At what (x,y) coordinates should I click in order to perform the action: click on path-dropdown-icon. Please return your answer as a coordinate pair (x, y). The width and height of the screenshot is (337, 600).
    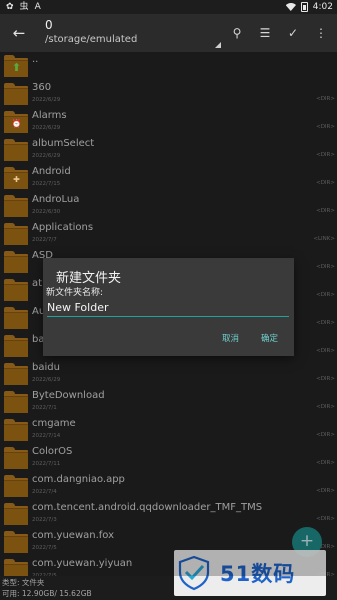
    Looking at the image, I should click on (218, 45).